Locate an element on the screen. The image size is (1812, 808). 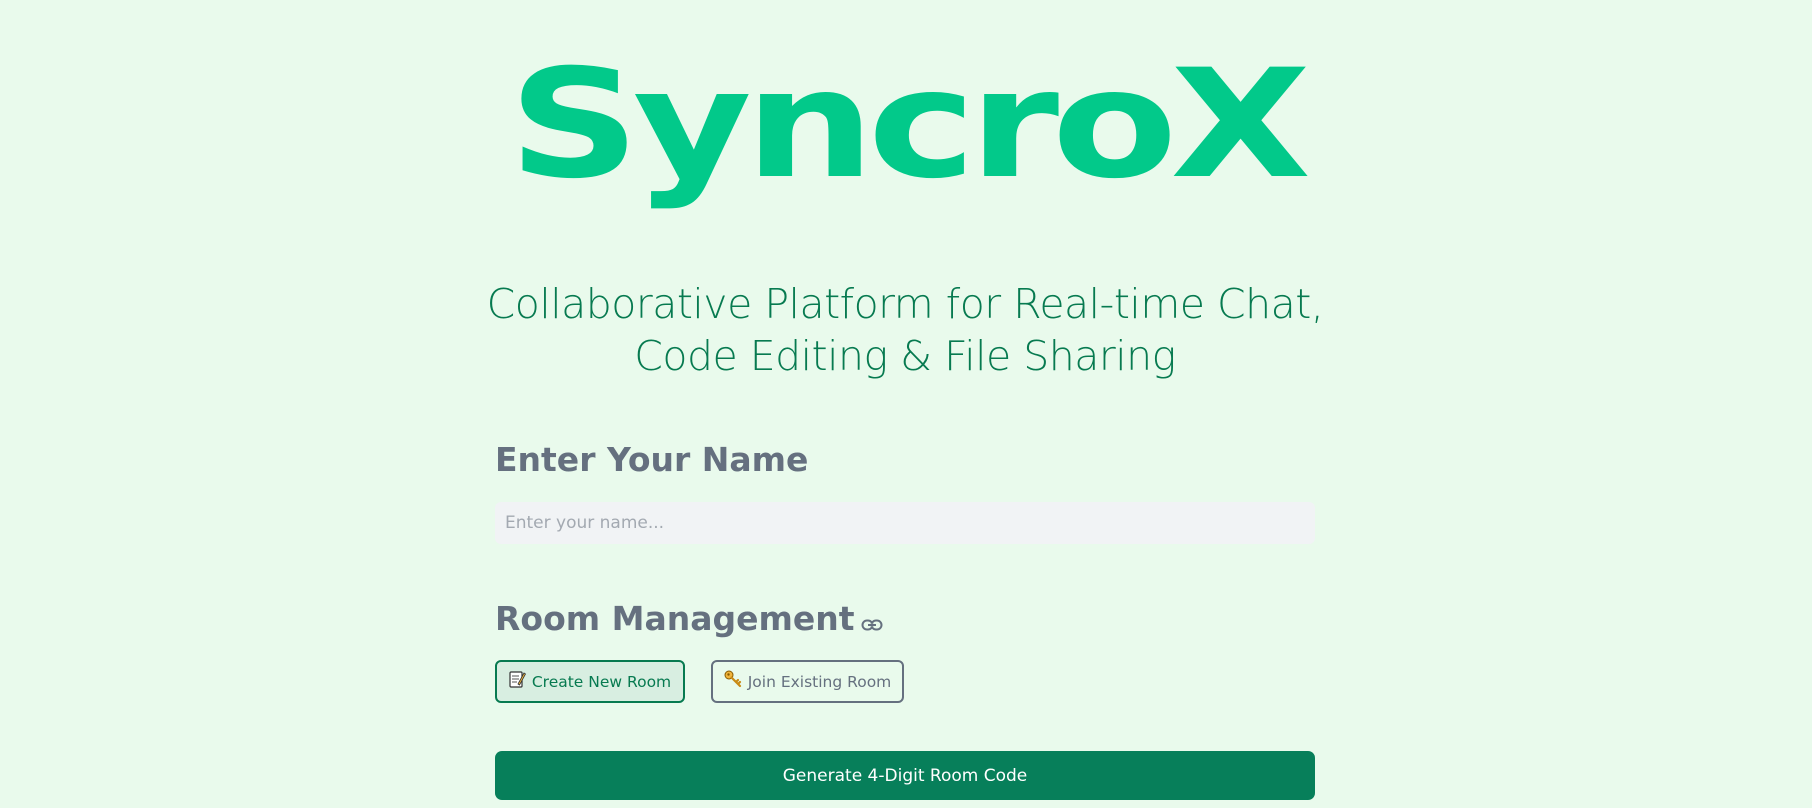
logo-text: SyncroX is located at coordinates (909, 125).